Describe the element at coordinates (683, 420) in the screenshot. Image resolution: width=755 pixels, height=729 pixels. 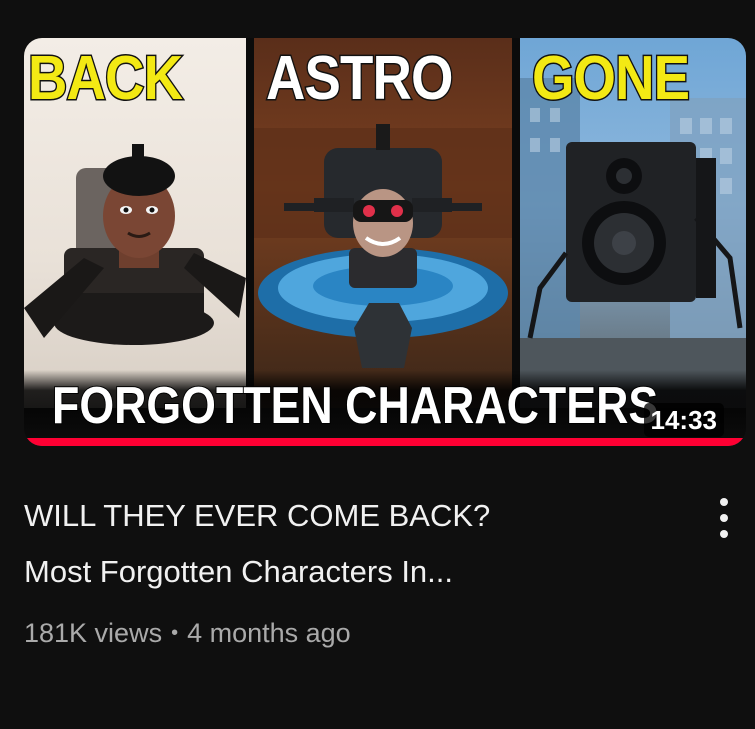
I see `duration-badge: 14:33` at that location.